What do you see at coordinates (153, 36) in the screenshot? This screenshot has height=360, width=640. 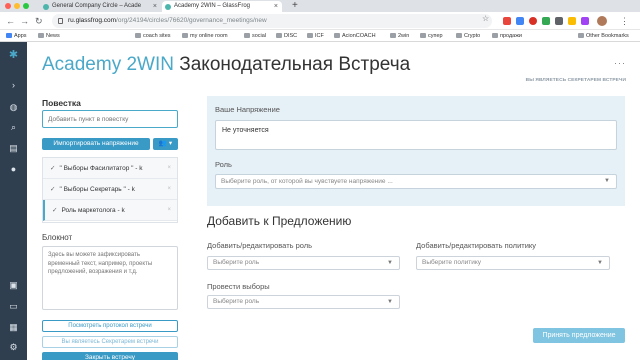 I see `bookmark-coach-sites: coach sites` at bounding box center [153, 36].